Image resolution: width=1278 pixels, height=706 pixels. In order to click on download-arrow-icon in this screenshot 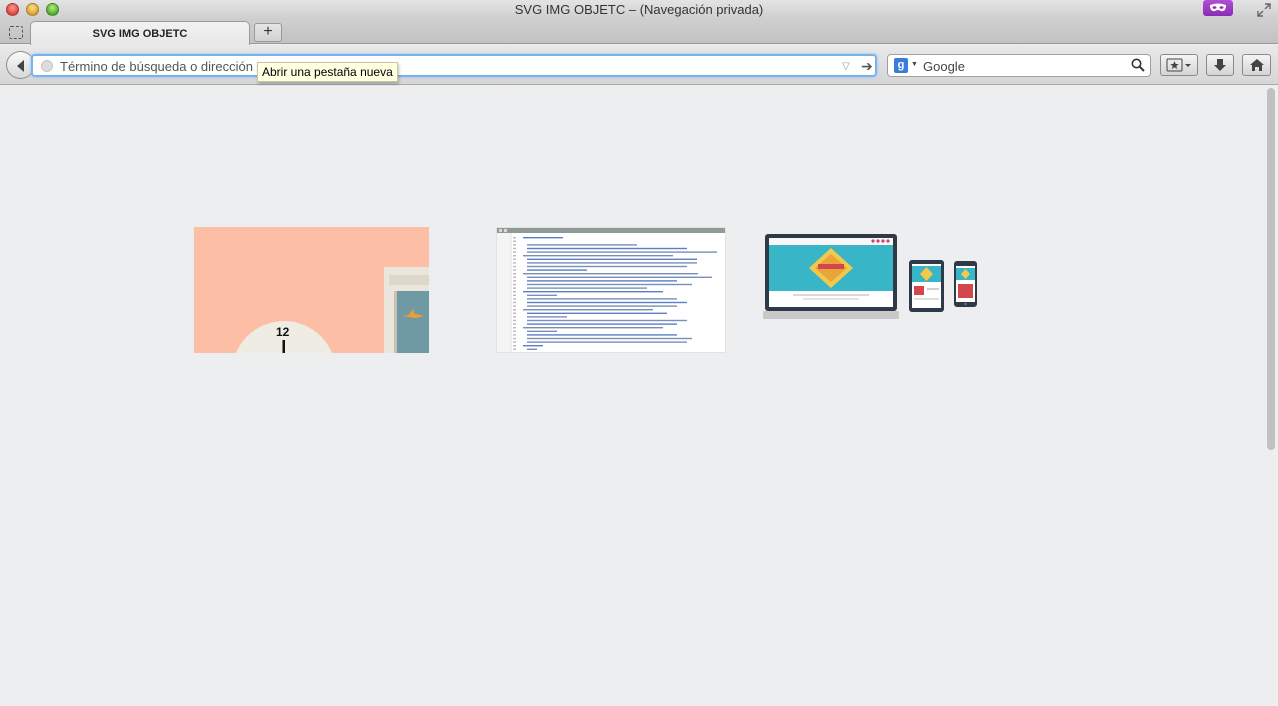, I will do `click(1220, 65)`.